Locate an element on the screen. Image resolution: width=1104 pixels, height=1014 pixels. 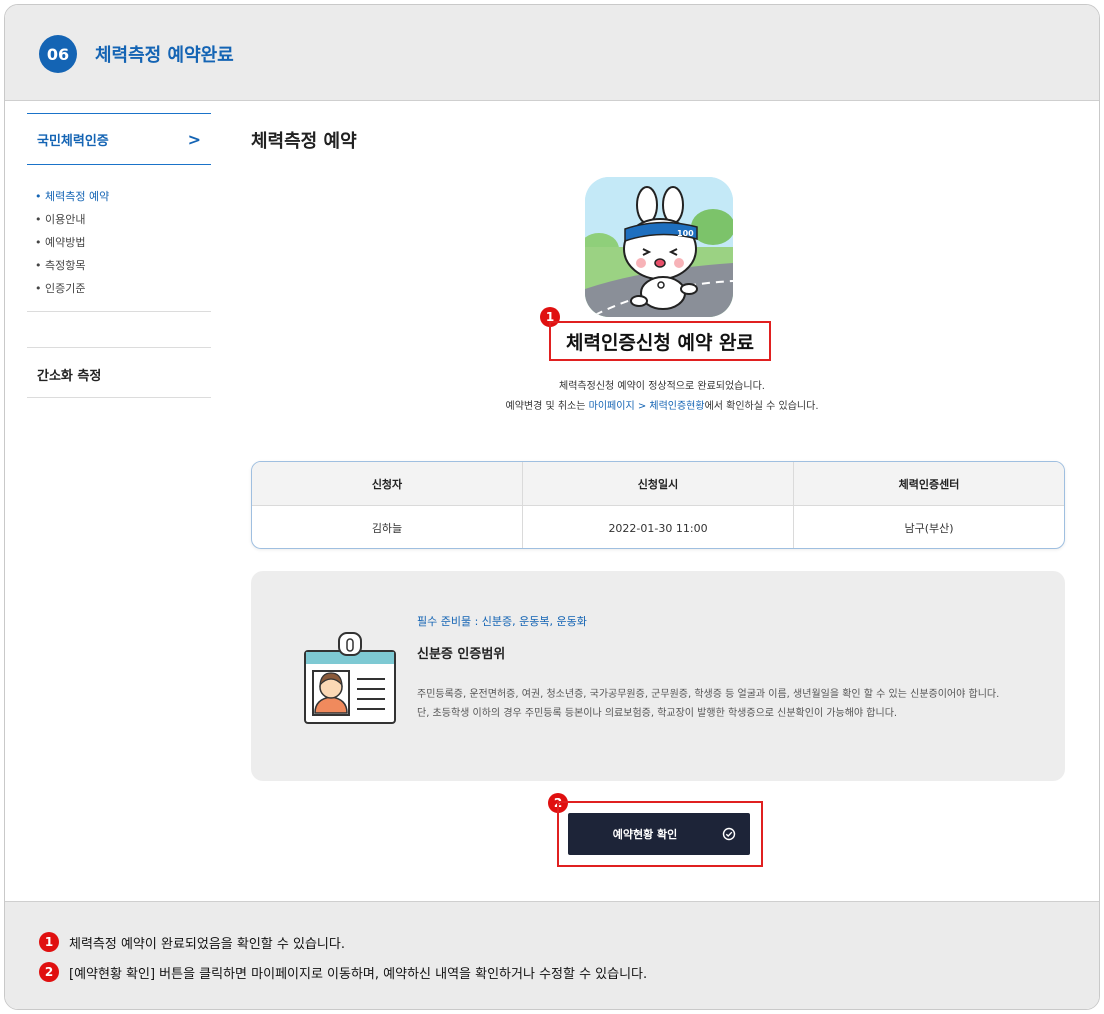
sidebar-item-criteria: • 인증기준 is located at coordinates (72, 288).